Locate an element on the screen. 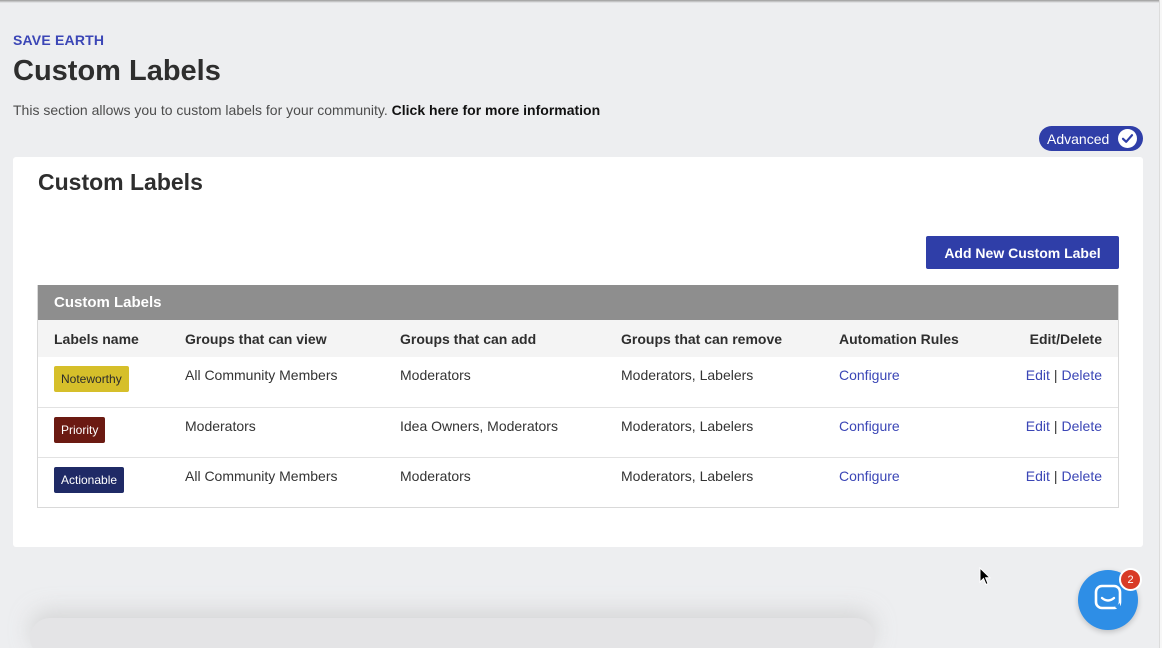 This screenshot has height=648, width=1162. advanced-badge: Advanced is located at coordinates (1091, 138).